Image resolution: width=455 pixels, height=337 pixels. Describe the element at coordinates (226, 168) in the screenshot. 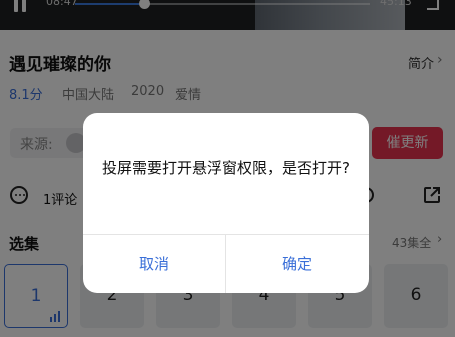

I see `dialog-message: 投屏需要打开悬浮窗权限，是否打开?` at that location.